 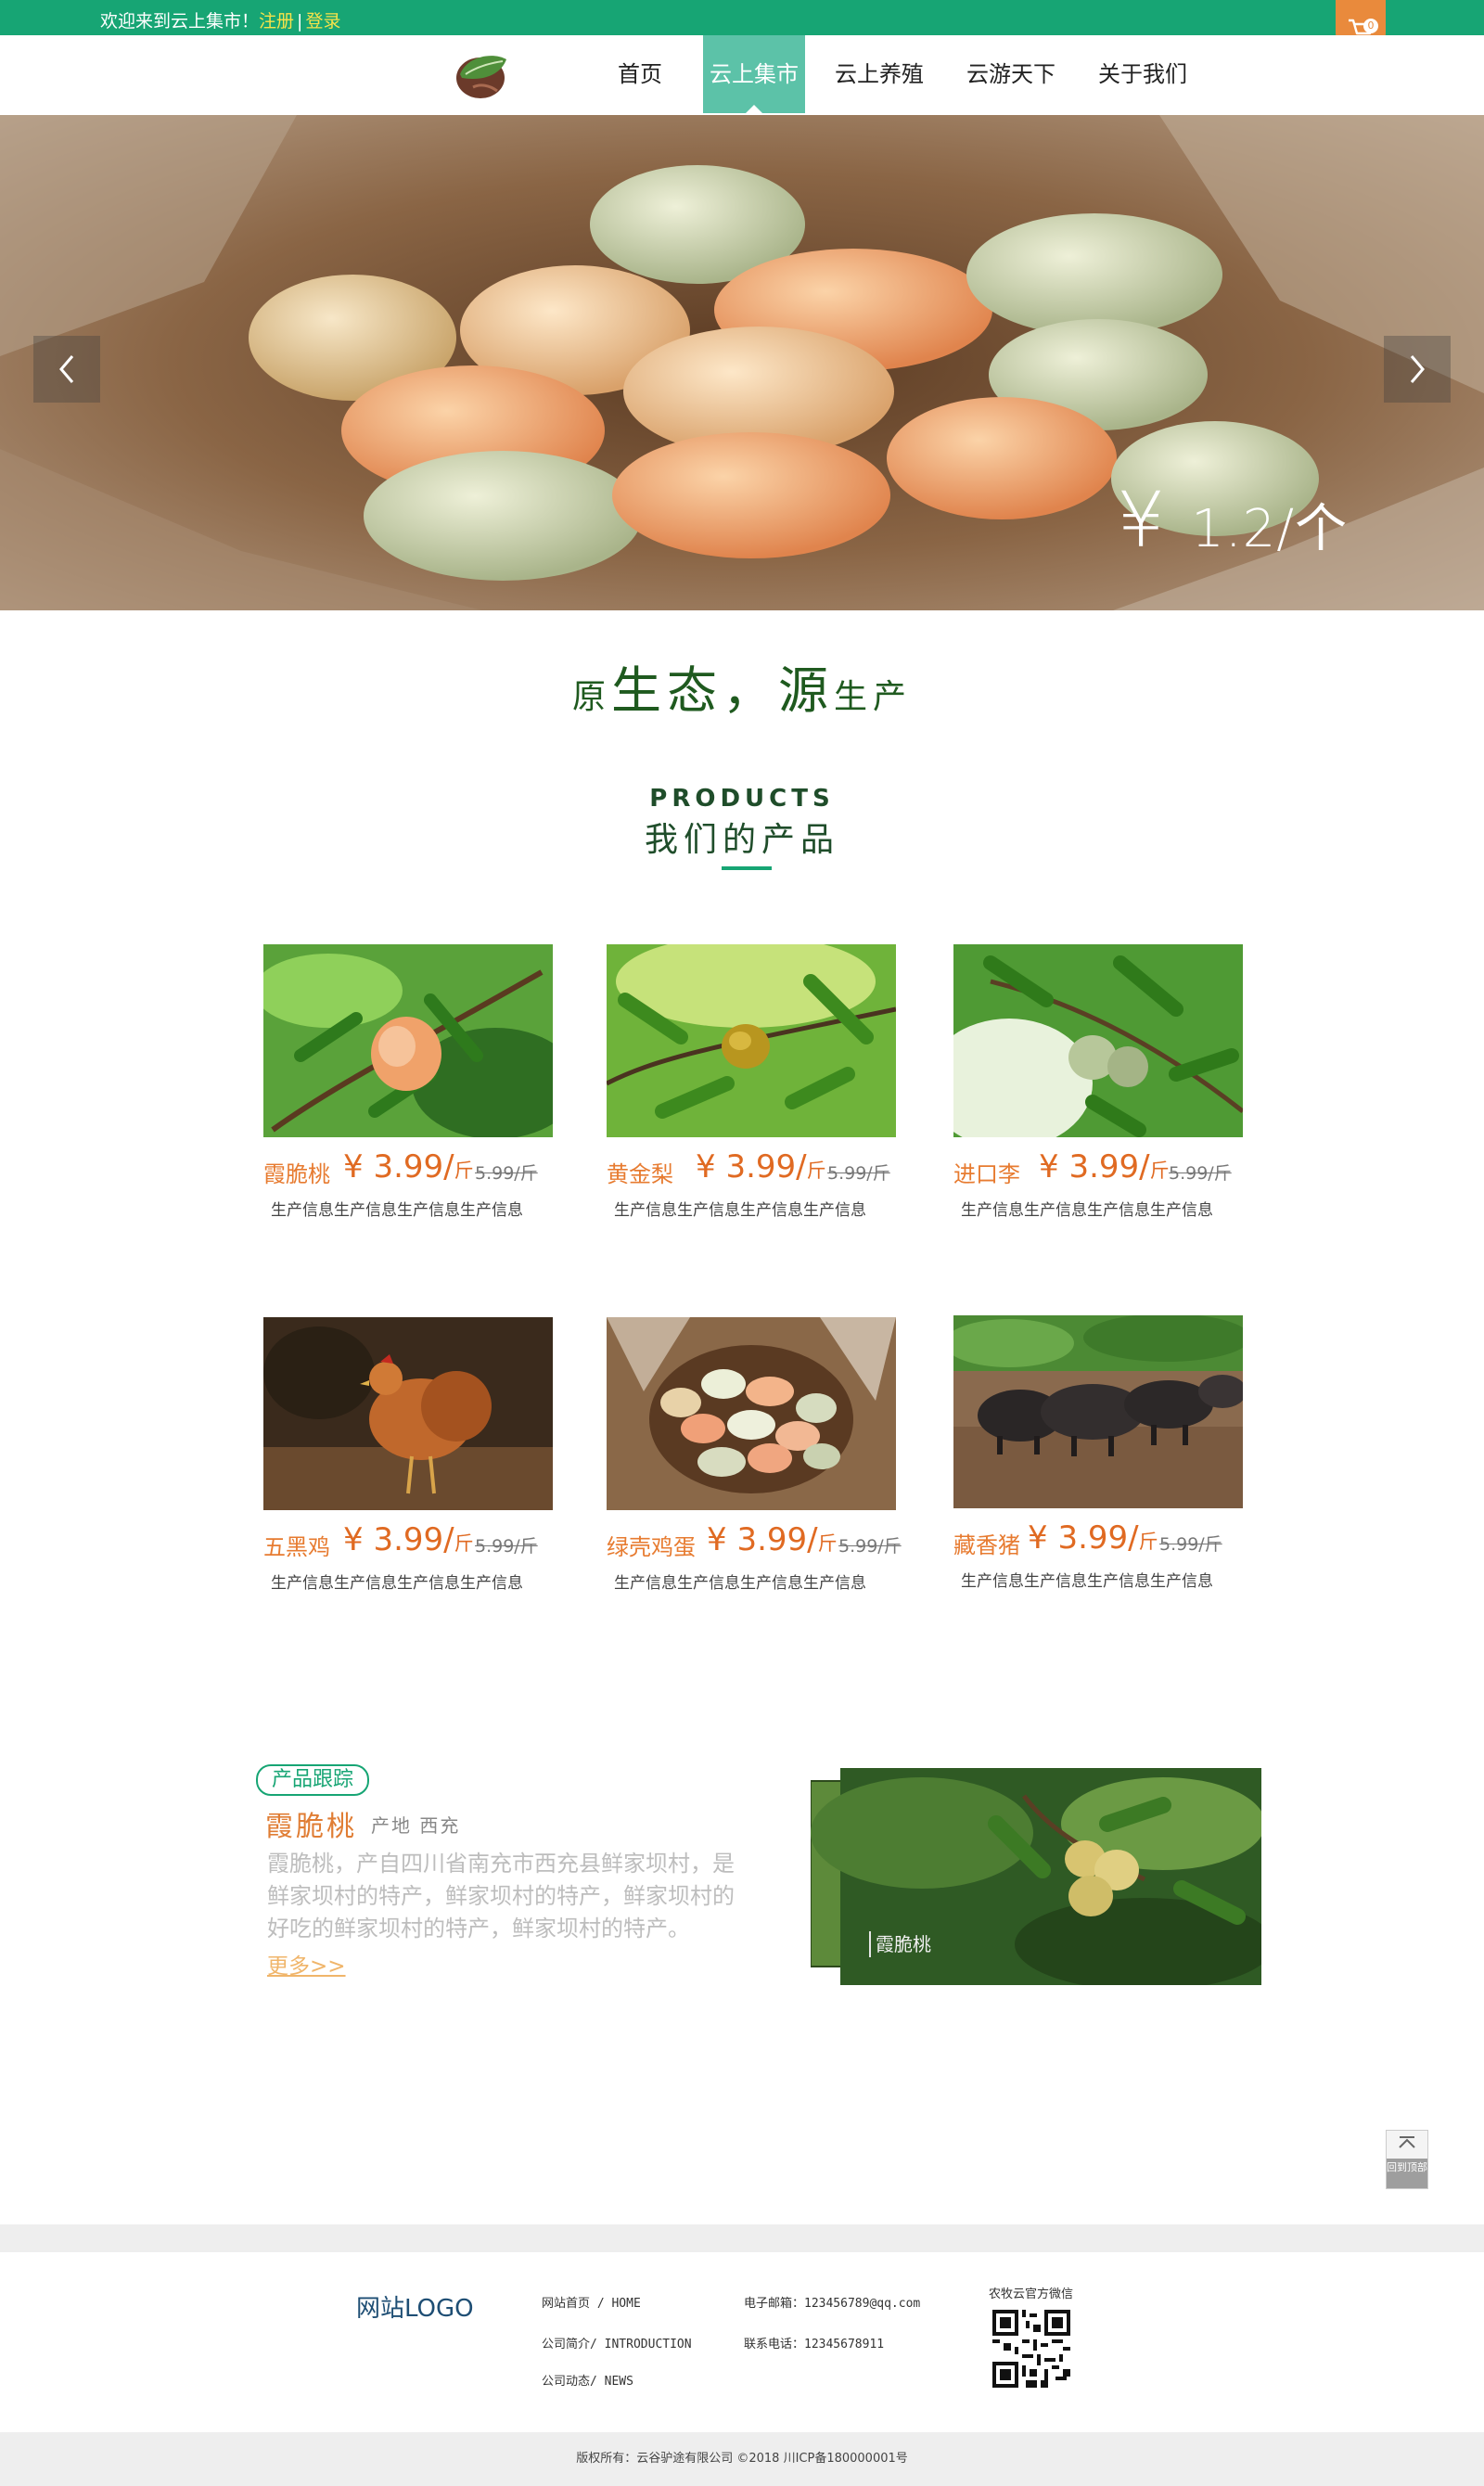 I want to click on banner-next-button, so click(x=1417, y=369).